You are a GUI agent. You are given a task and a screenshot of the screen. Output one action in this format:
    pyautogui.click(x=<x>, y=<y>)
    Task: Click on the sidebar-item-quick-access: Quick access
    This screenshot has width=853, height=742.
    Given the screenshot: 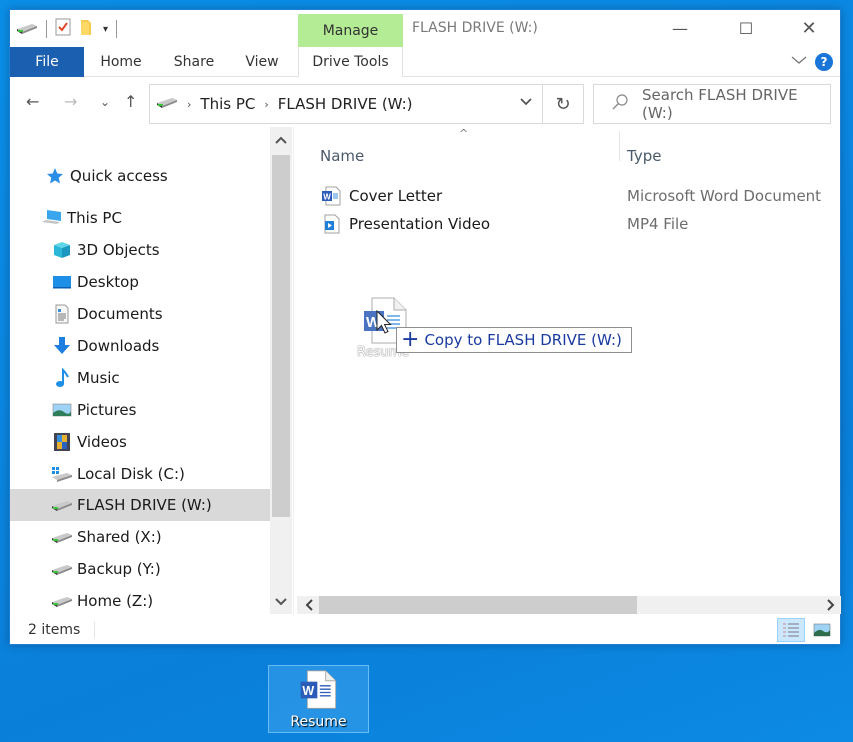 What is the action you would take?
    pyautogui.click(x=140, y=176)
    